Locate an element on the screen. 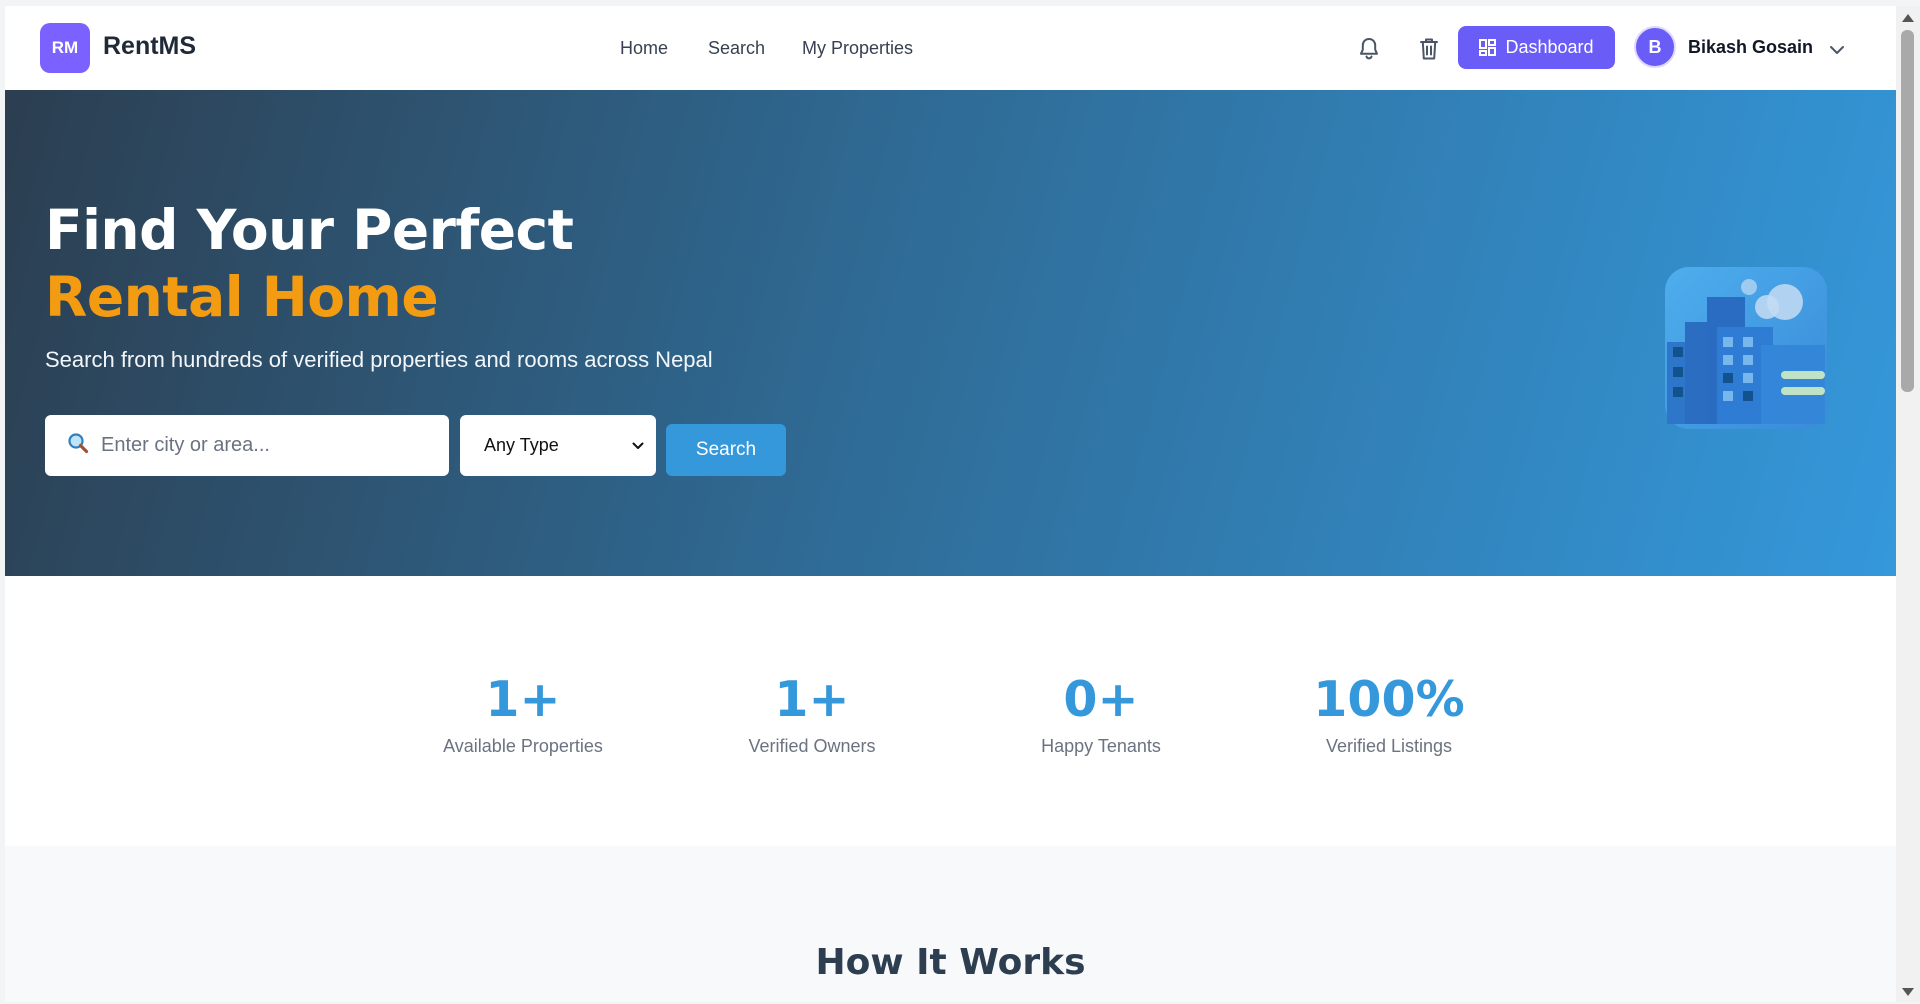 Image resolution: width=1920 pixels, height=1004 pixels. grid-icon is located at coordinates (1488, 47).